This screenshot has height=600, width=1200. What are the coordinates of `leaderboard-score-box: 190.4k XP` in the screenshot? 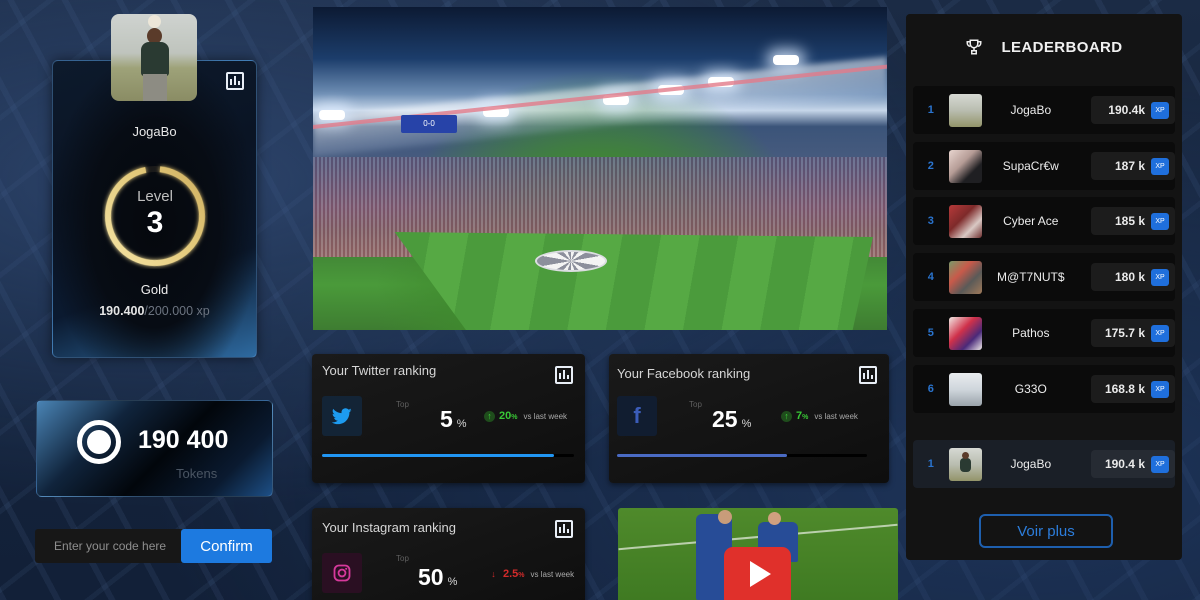 It's located at (1133, 110).